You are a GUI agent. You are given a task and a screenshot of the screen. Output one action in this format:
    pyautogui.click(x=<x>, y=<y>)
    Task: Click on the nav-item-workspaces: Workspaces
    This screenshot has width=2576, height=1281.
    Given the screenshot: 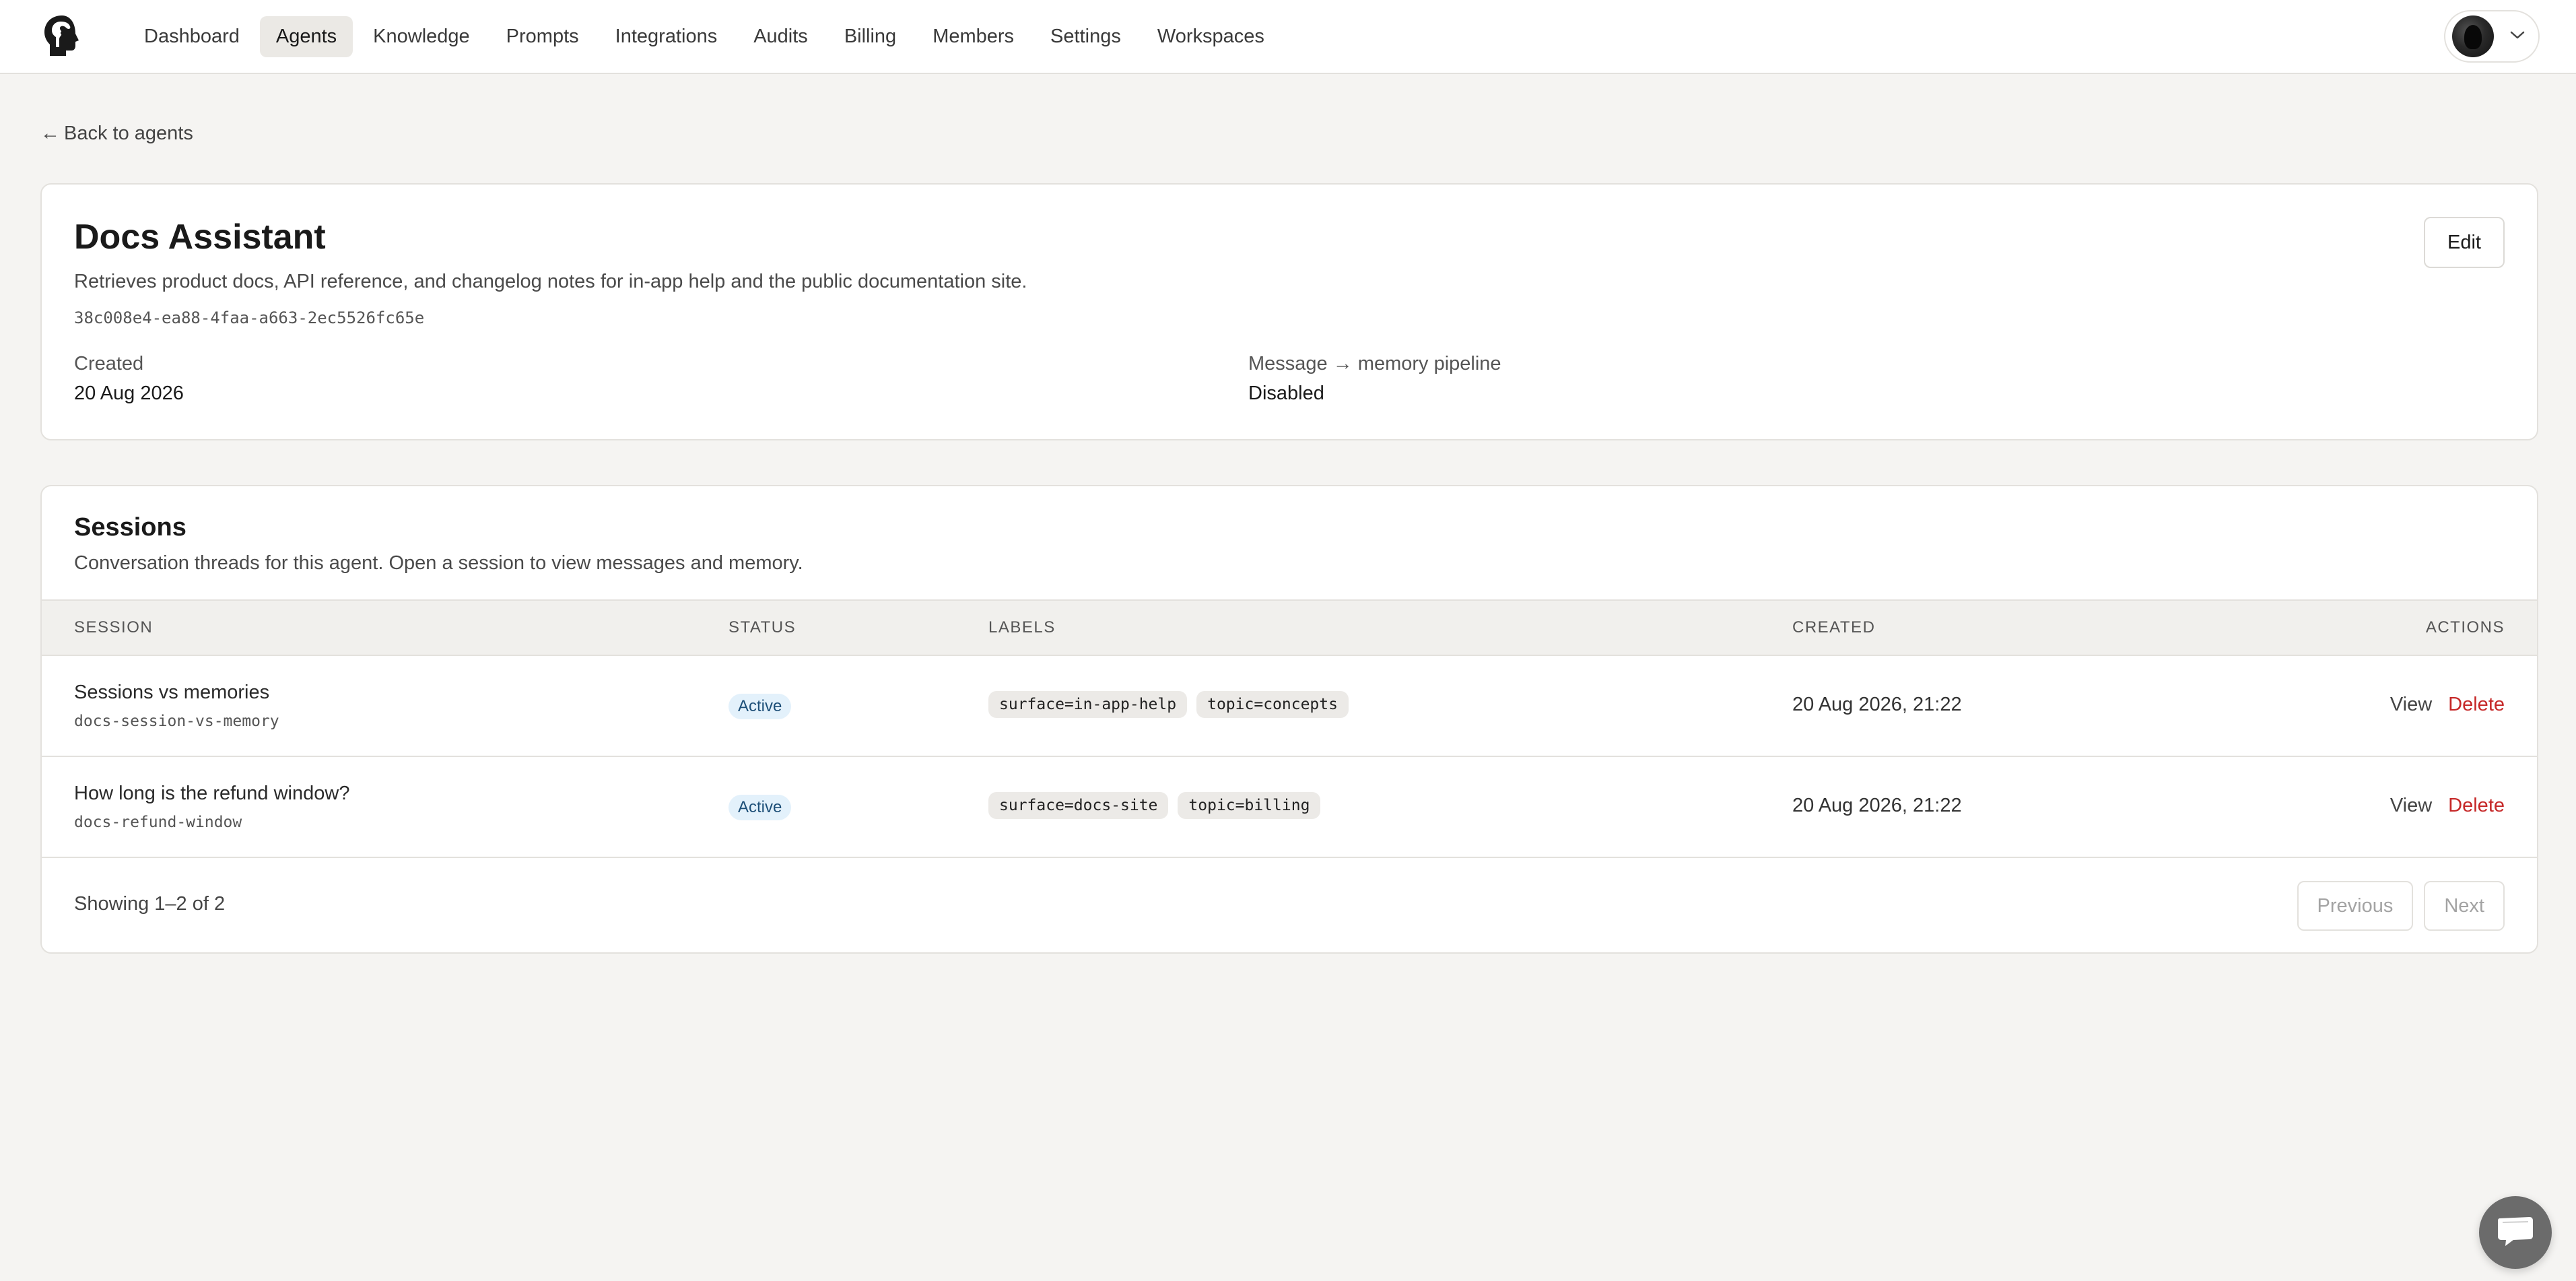 What is the action you would take?
    pyautogui.click(x=1211, y=36)
    